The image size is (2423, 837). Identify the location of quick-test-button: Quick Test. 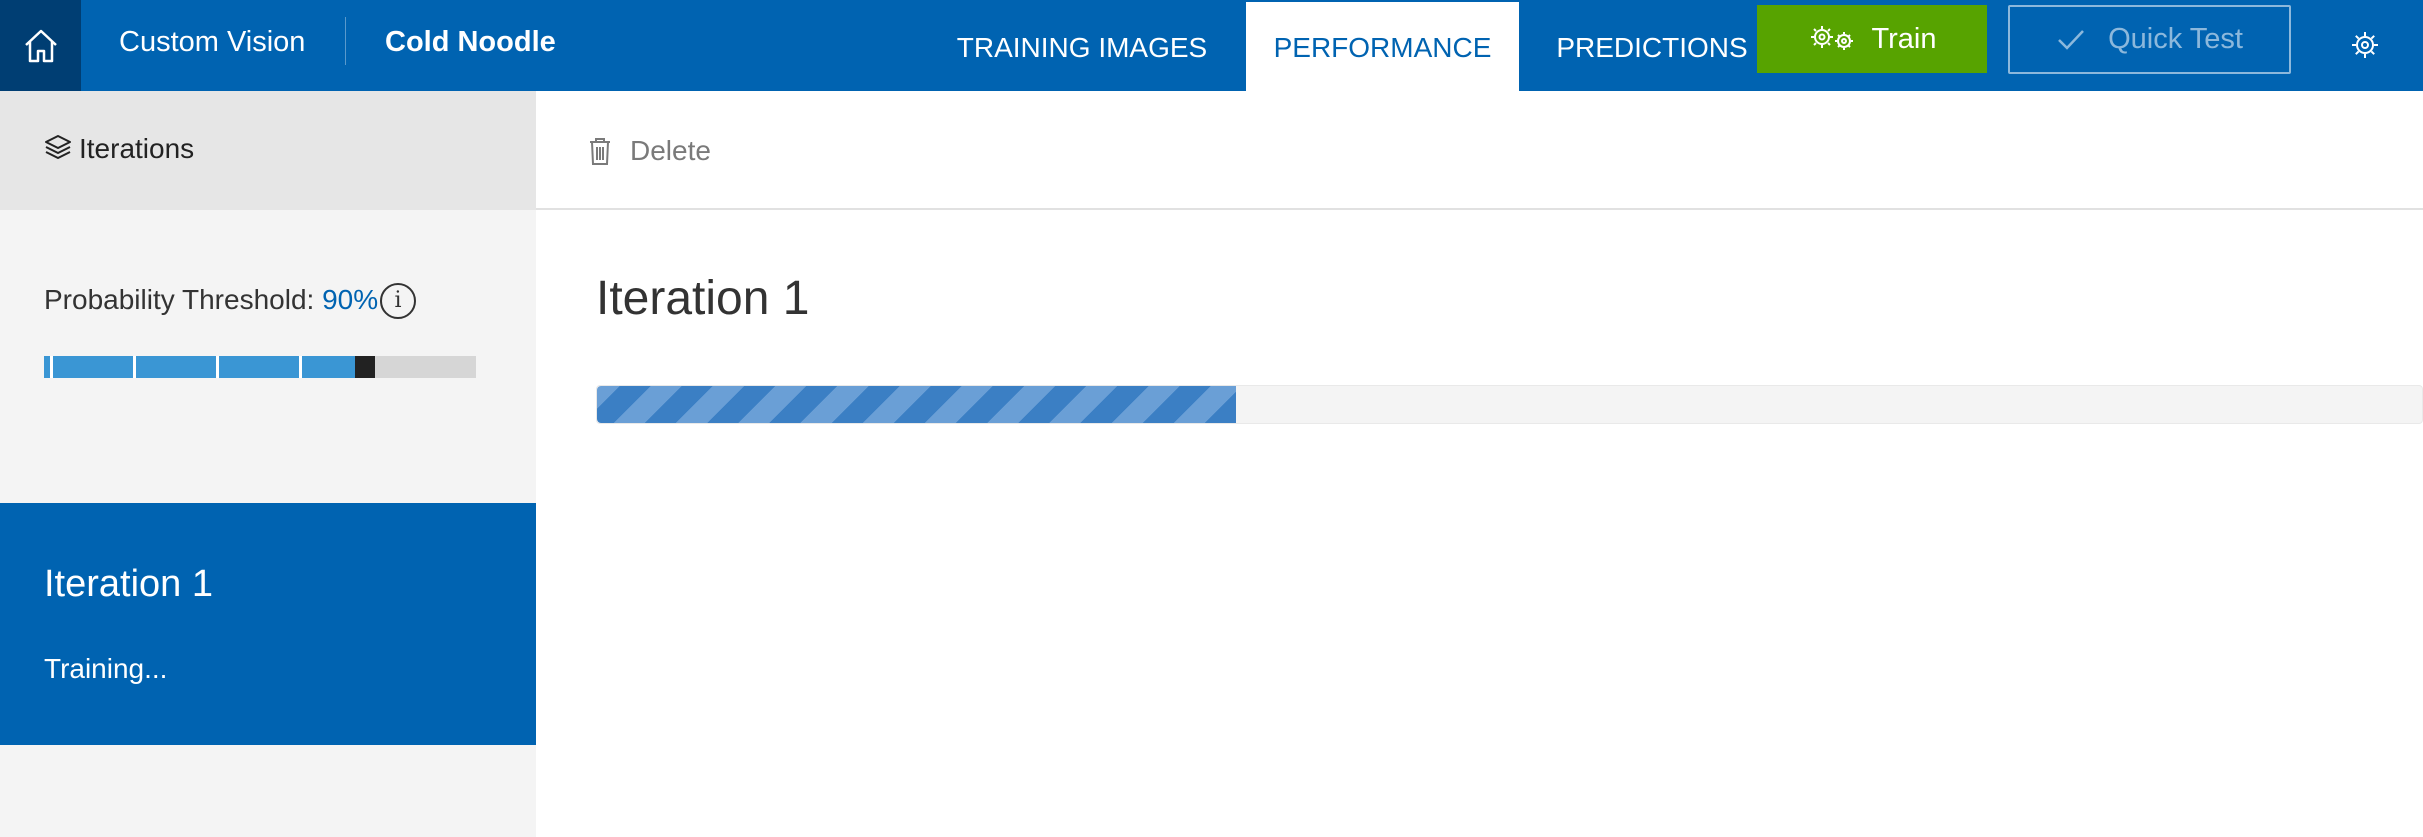
(2149, 39).